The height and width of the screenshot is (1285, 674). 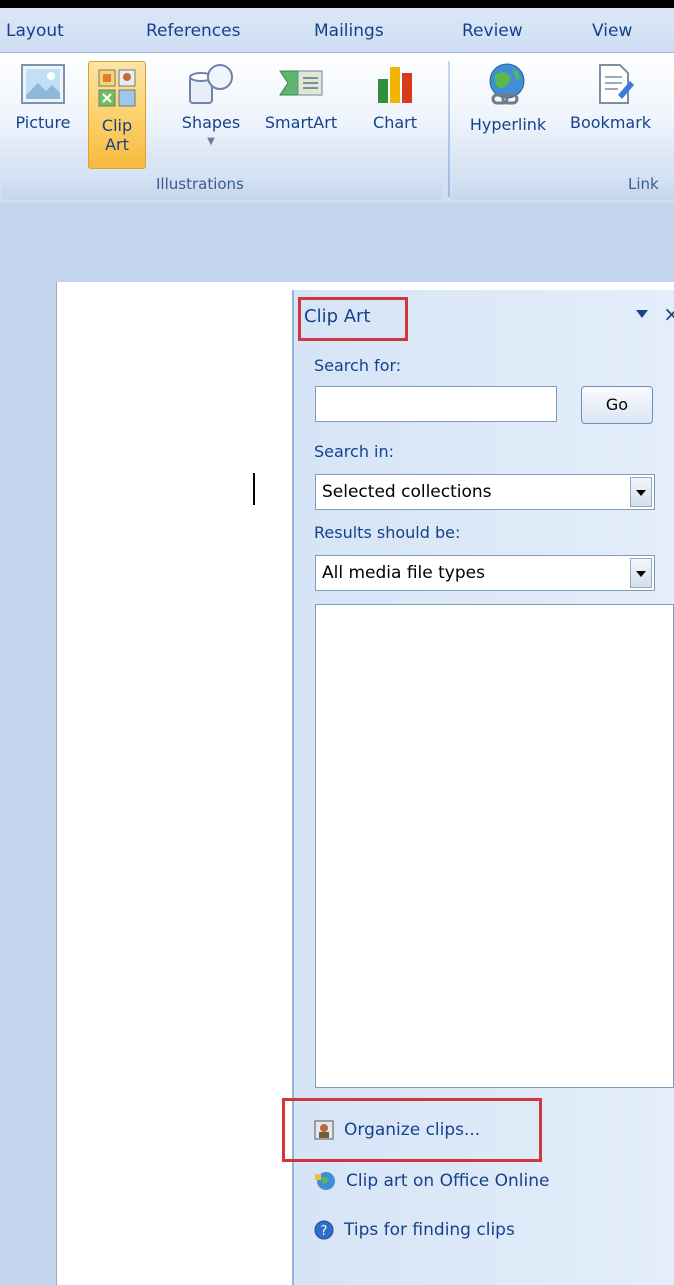 I want to click on bookmark-button: Bookmark, so click(x=622, y=96).